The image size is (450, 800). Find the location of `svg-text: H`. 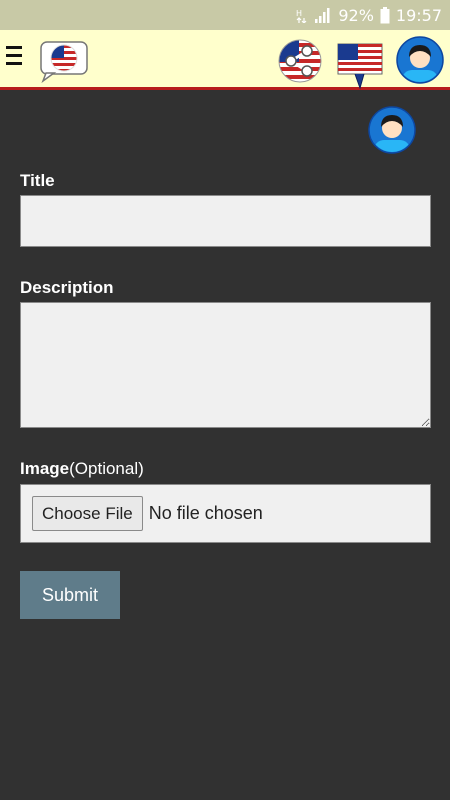

svg-text: H is located at coordinates (299, 13).